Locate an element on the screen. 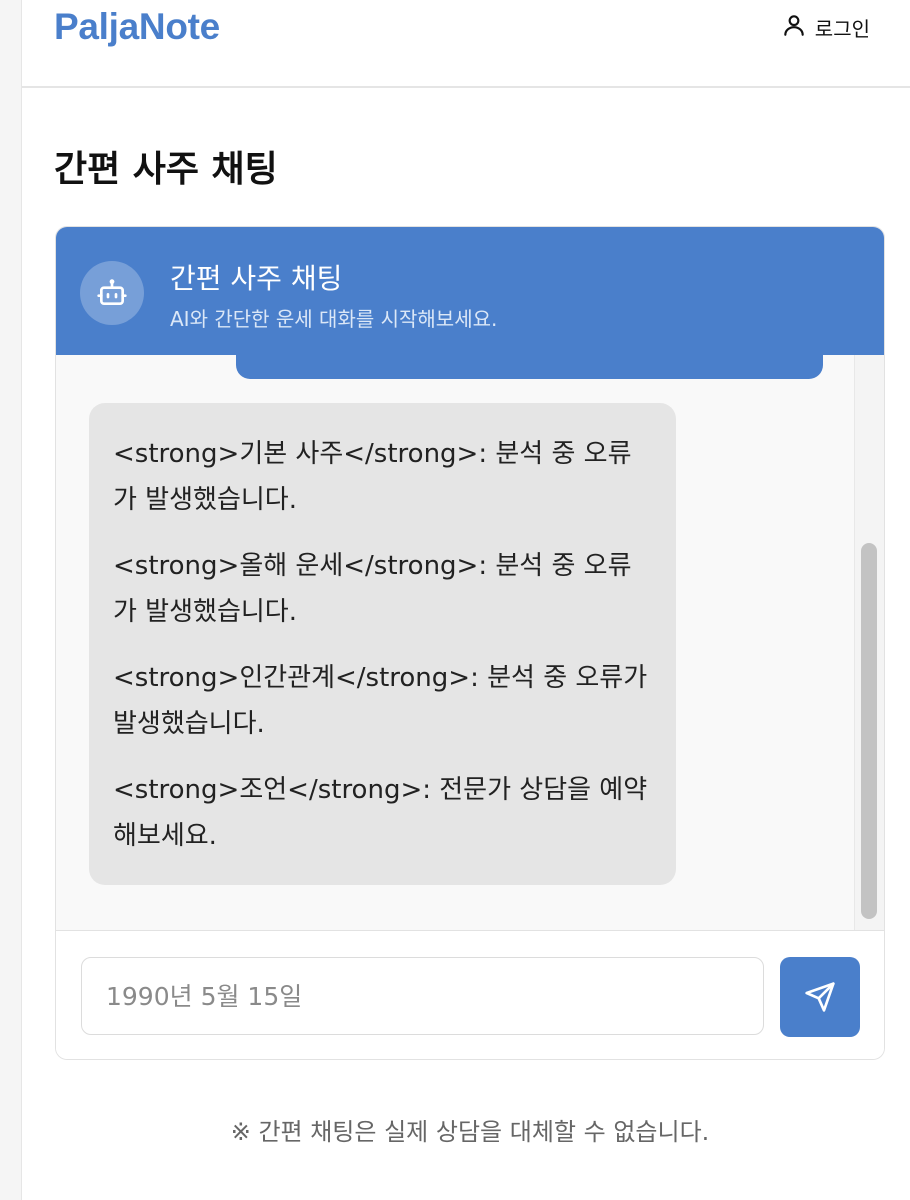 The width and height of the screenshot is (910, 1200). bot-message-line: <strong>올해 운세</strong>: 분석 중 오류가 발생했습니다. is located at coordinates (372, 589).